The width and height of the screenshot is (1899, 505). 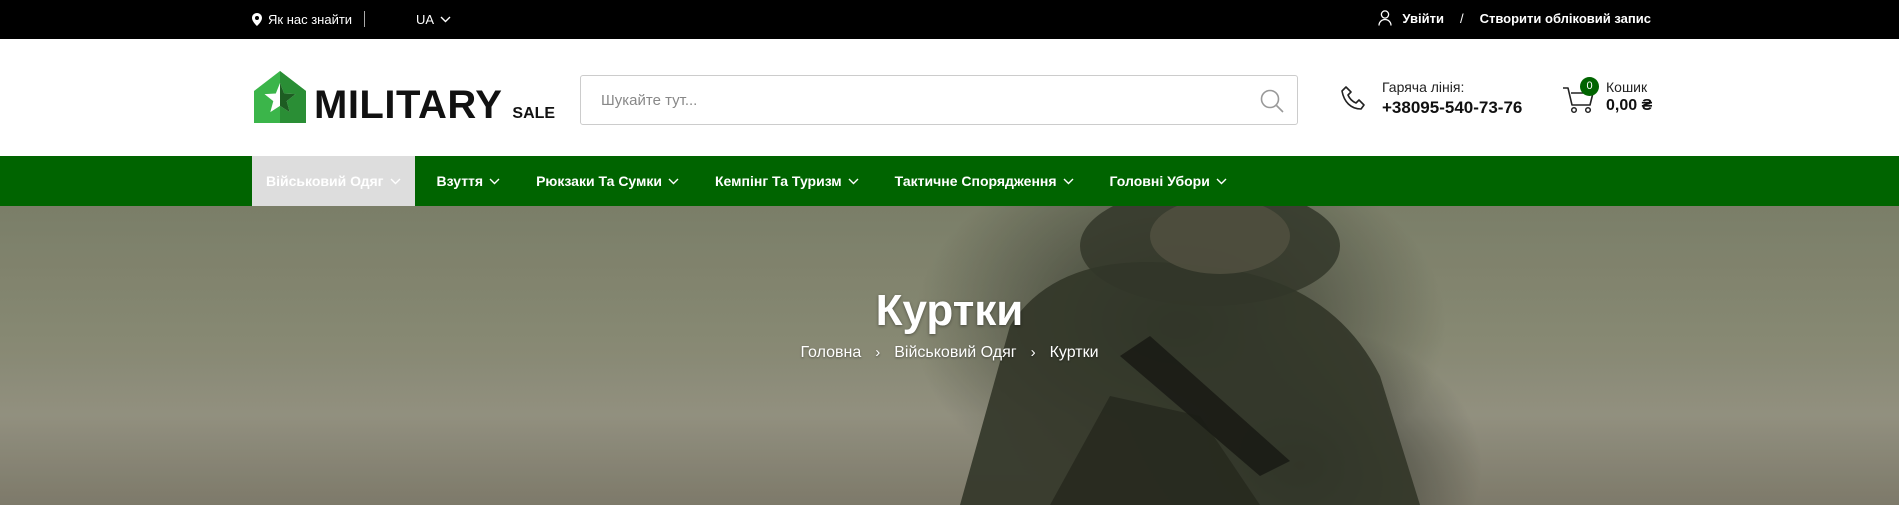 I want to click on search-icon, so click(x=1272, y=101).